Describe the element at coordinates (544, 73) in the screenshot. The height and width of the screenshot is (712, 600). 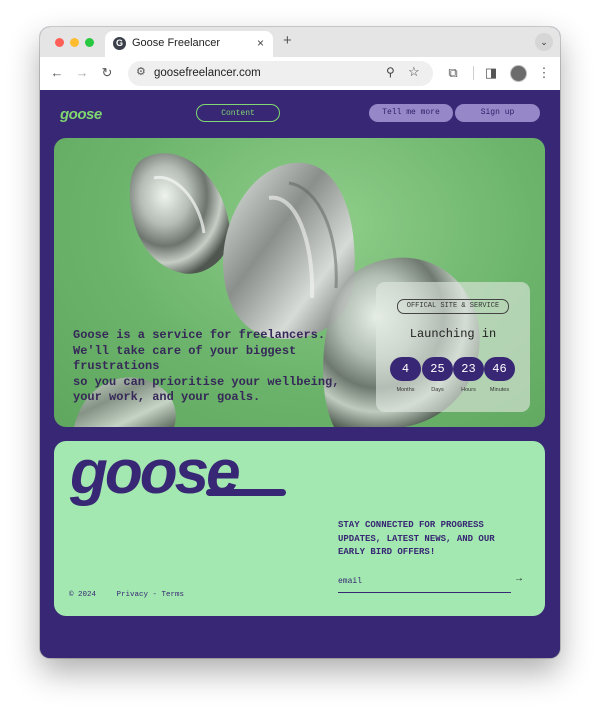
I see `menu-icon: ⋮` at that location.